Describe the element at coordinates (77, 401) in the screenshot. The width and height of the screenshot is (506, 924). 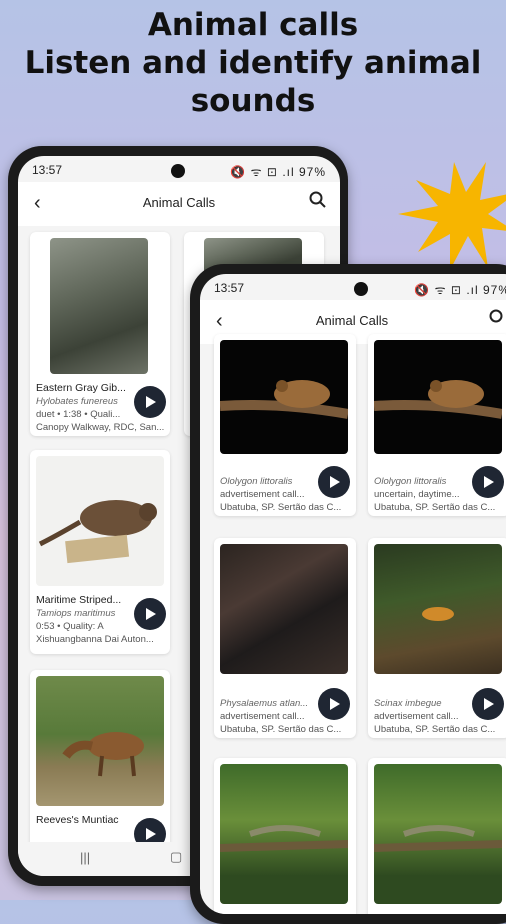
I see `card-scientific-name: Hylobates funereus` at that location.